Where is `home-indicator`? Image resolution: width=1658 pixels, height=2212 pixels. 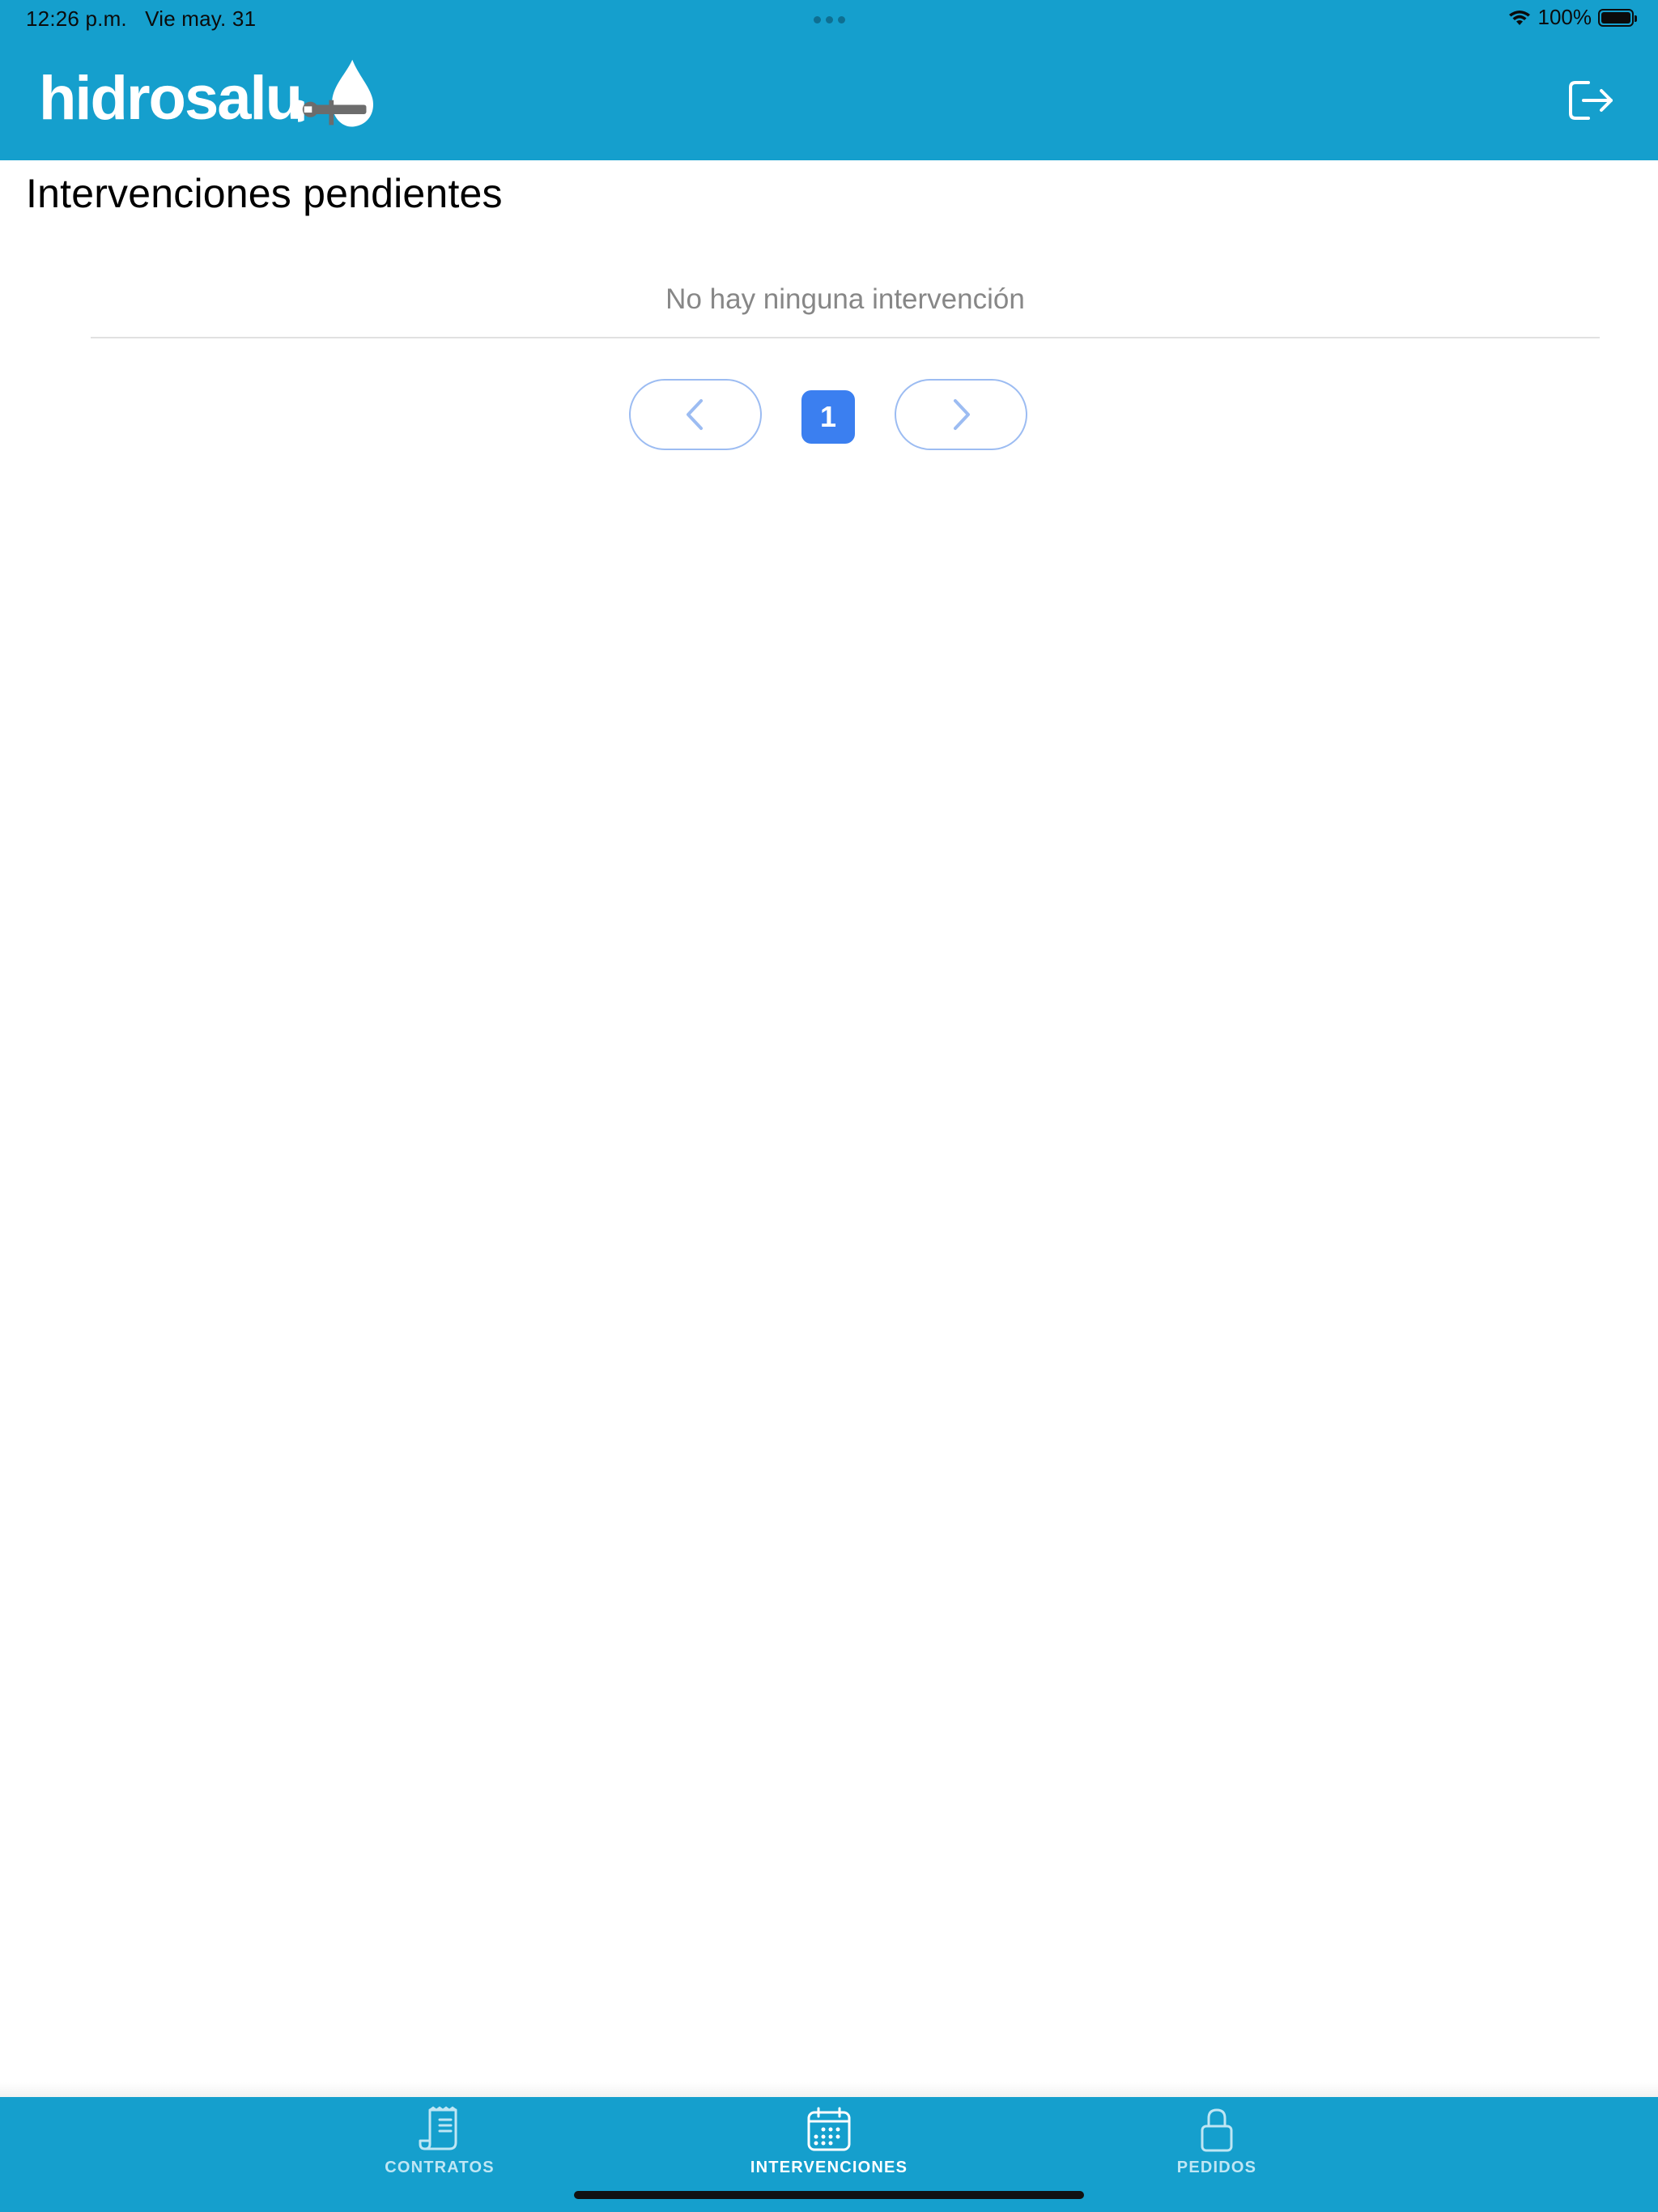
home-indicator is located at coordinates (829, 2195).